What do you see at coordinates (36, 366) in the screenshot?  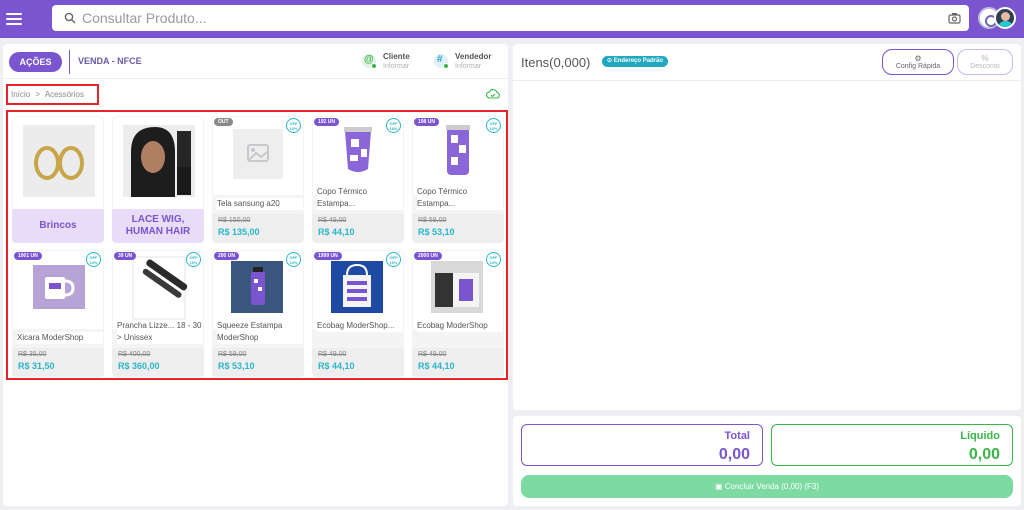 I see `price: R$ 31,50` at bounding box center [36, 366].